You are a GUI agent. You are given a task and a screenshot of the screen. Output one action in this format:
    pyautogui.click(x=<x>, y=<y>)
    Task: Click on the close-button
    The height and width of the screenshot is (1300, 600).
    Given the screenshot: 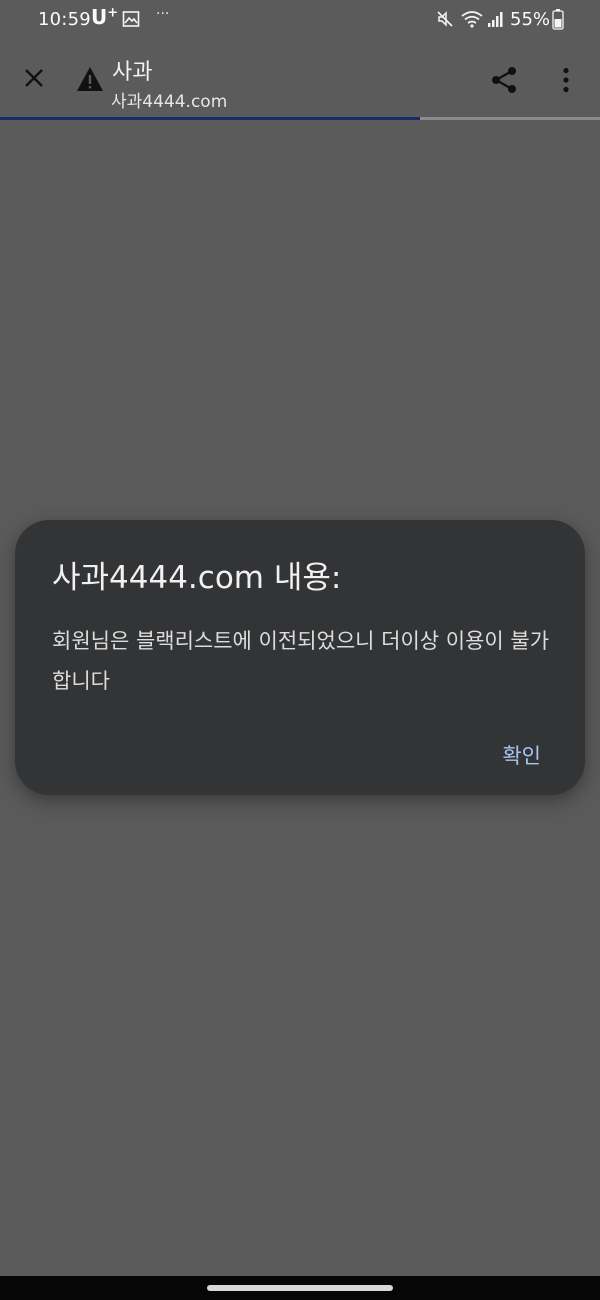 What is the action you would take?
    pyautogui.click(x=34, y=78)
    